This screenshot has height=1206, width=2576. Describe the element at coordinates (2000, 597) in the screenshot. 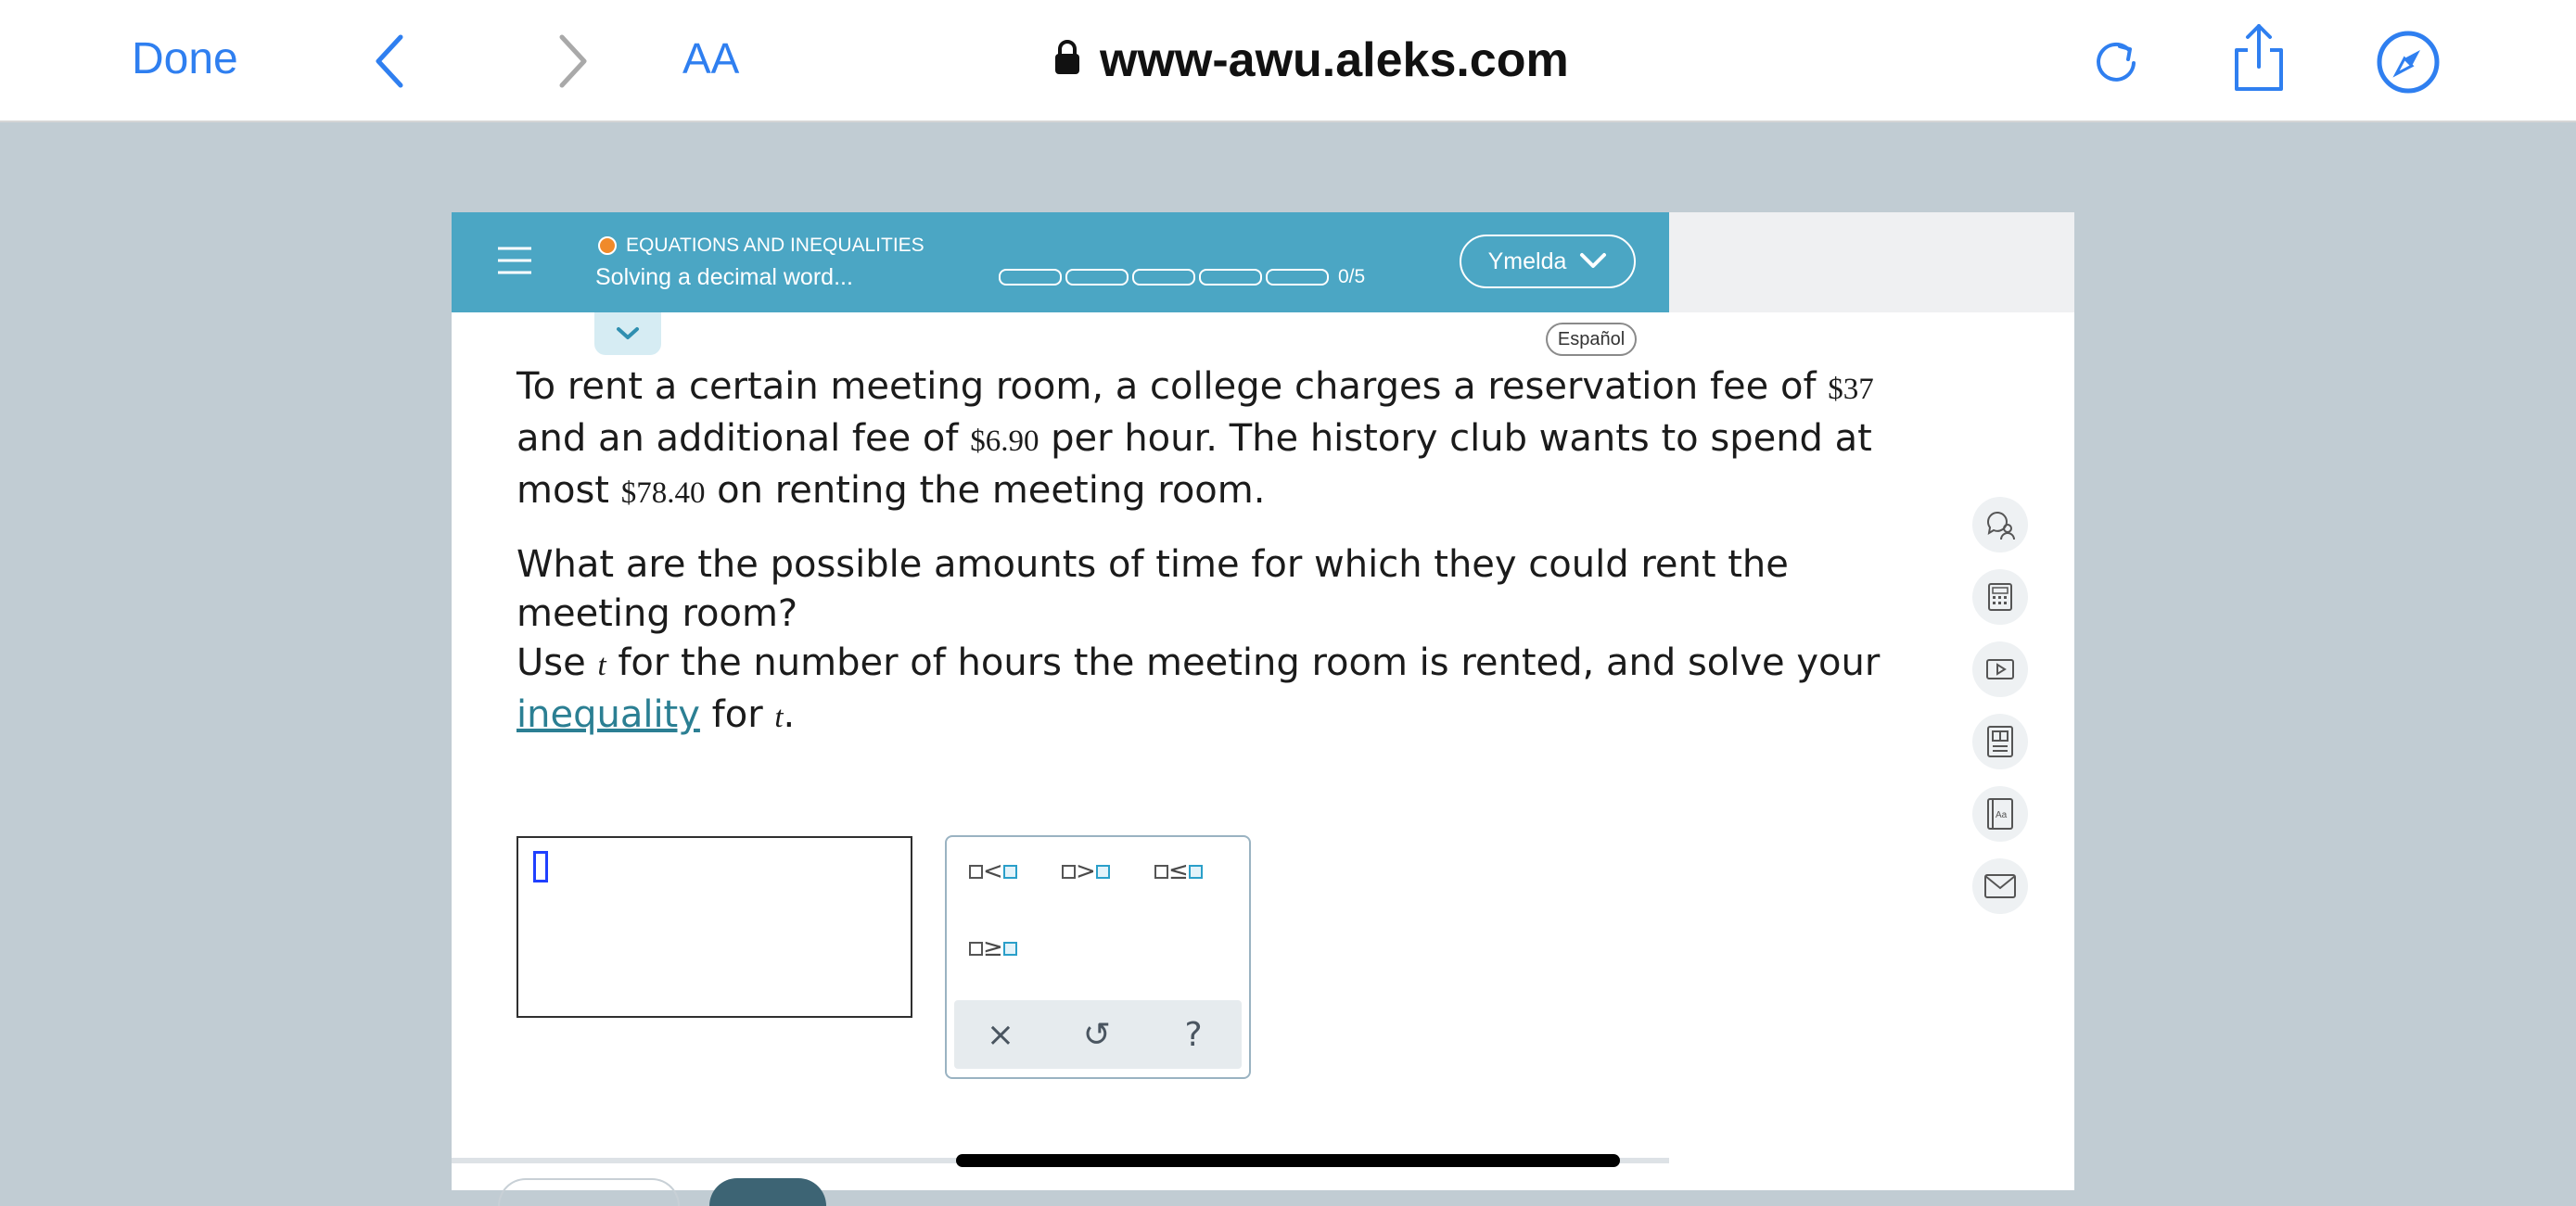

I see `calculator-icon` at that location.